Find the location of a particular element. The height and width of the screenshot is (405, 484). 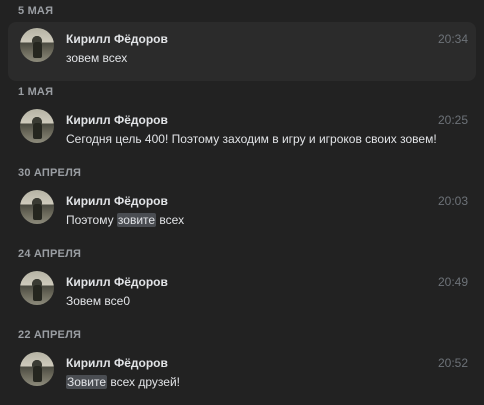

message-text: Зовем все0 is located at coordinates (98, 301).